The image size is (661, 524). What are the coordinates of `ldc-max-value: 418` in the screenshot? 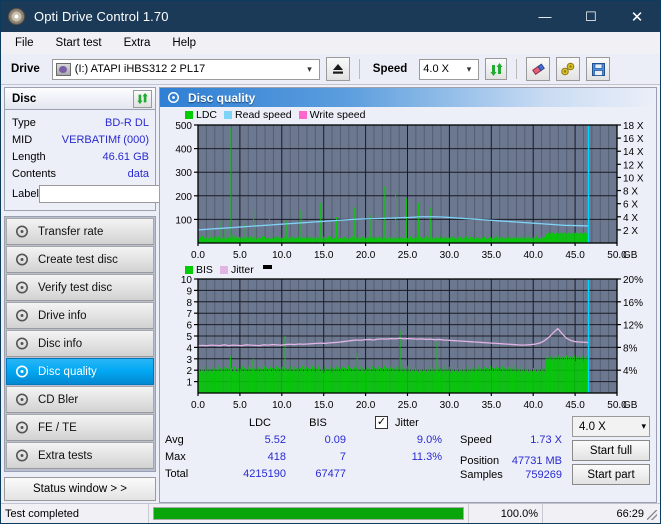 It's located at (276, 457).